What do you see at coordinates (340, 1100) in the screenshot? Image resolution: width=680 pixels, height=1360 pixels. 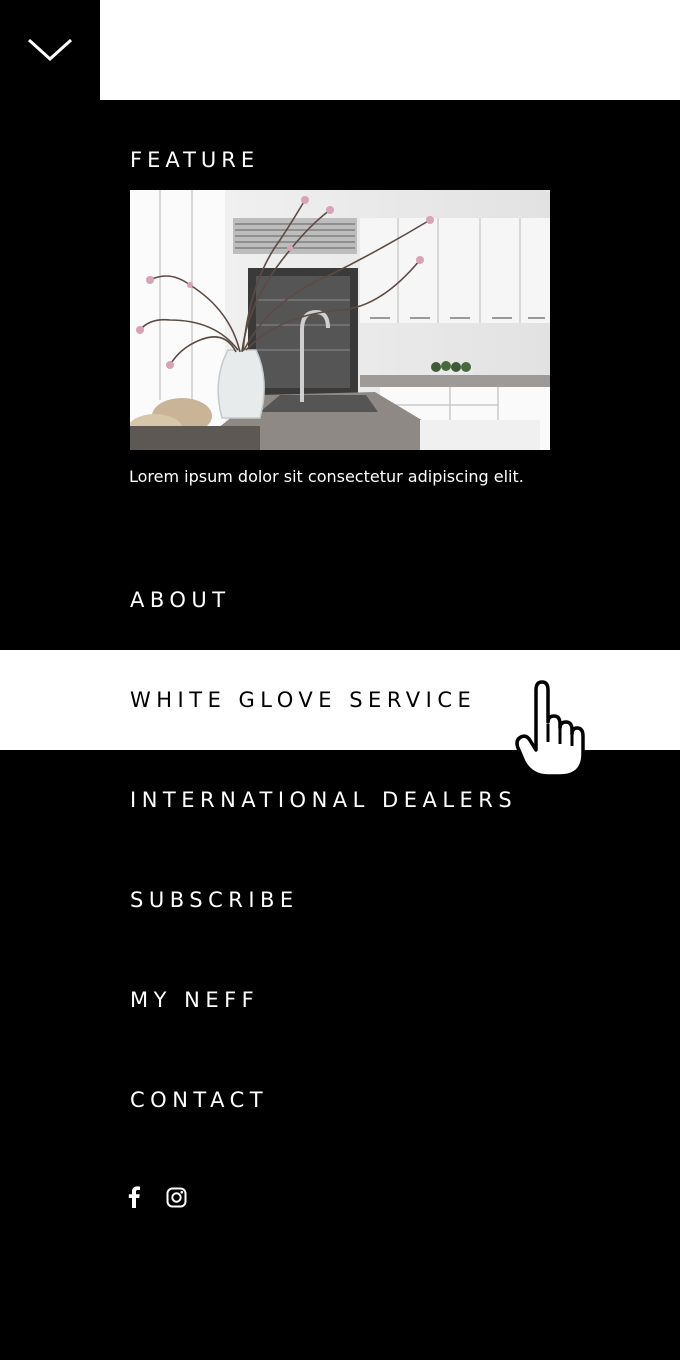 I see `nav-item-contact: CONTACT` at bounding box center [340, 1100].